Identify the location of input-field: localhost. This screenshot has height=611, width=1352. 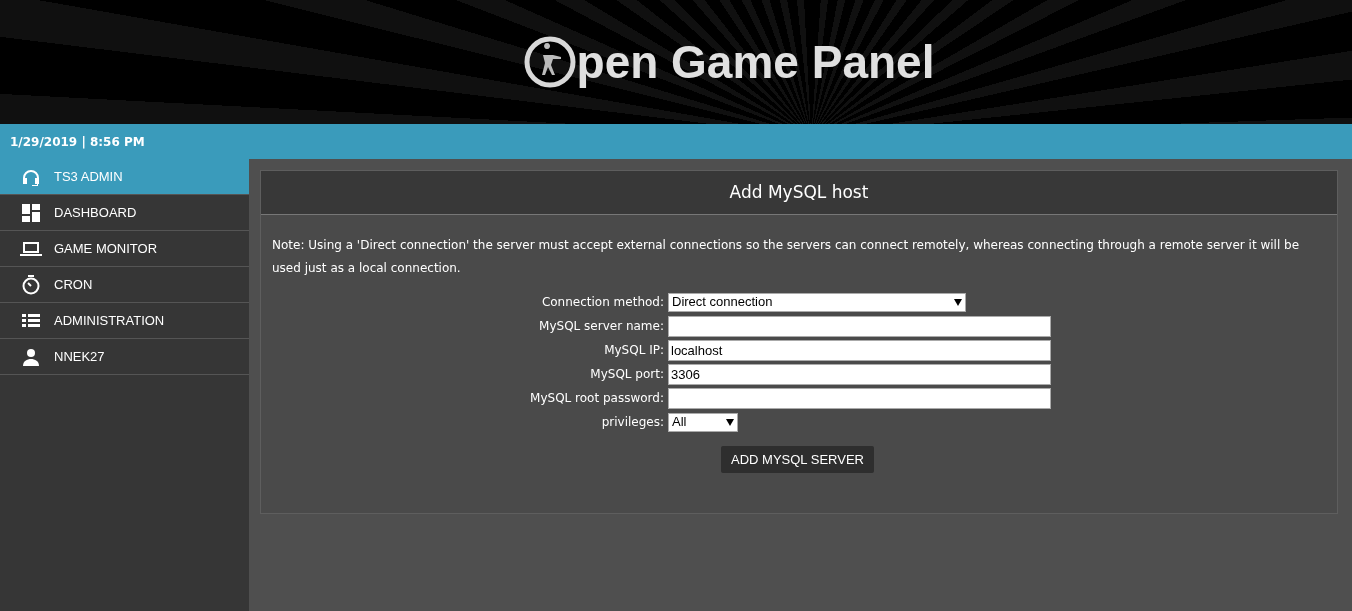
(859, 350).